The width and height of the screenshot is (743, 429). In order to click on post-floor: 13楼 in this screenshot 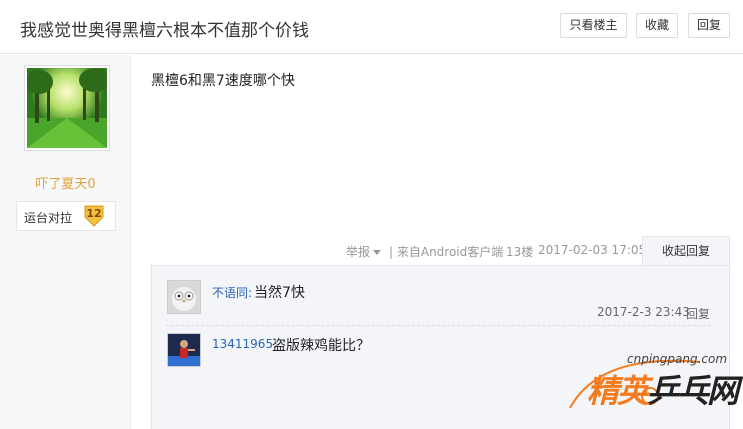, I will do `click(520, 252)`.